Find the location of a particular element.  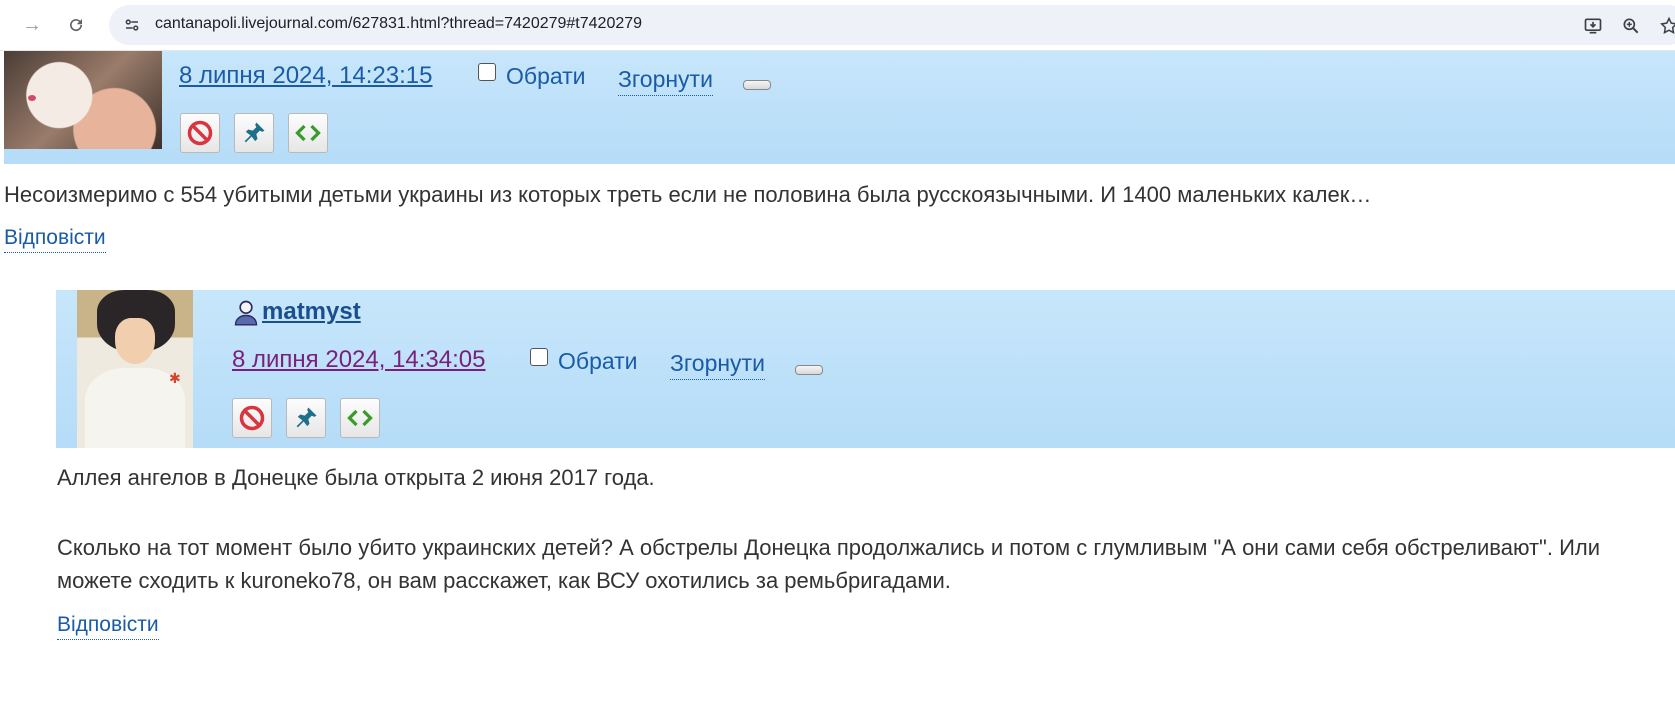

userpic: ✱ is located at coordinates (135, 369).